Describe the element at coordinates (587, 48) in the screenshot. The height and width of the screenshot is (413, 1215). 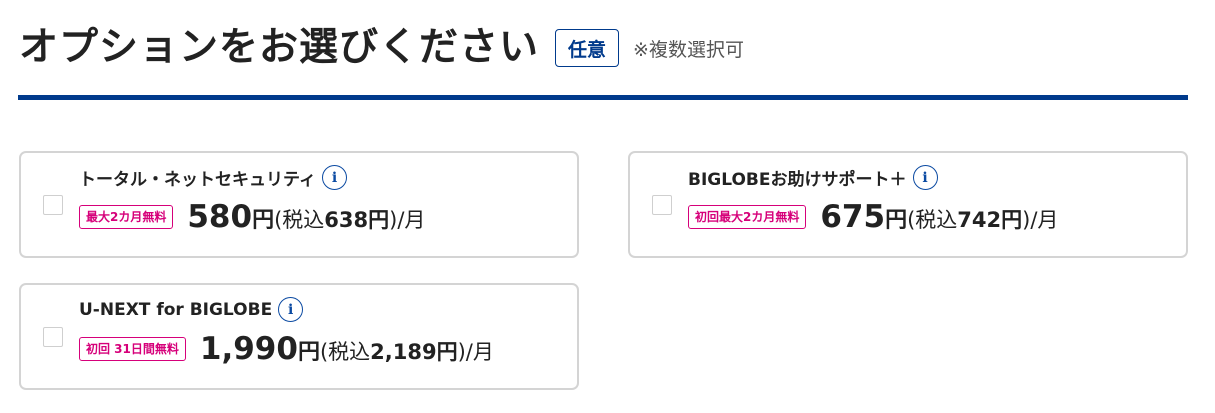
I see `optional-badge: 任意` at that location.